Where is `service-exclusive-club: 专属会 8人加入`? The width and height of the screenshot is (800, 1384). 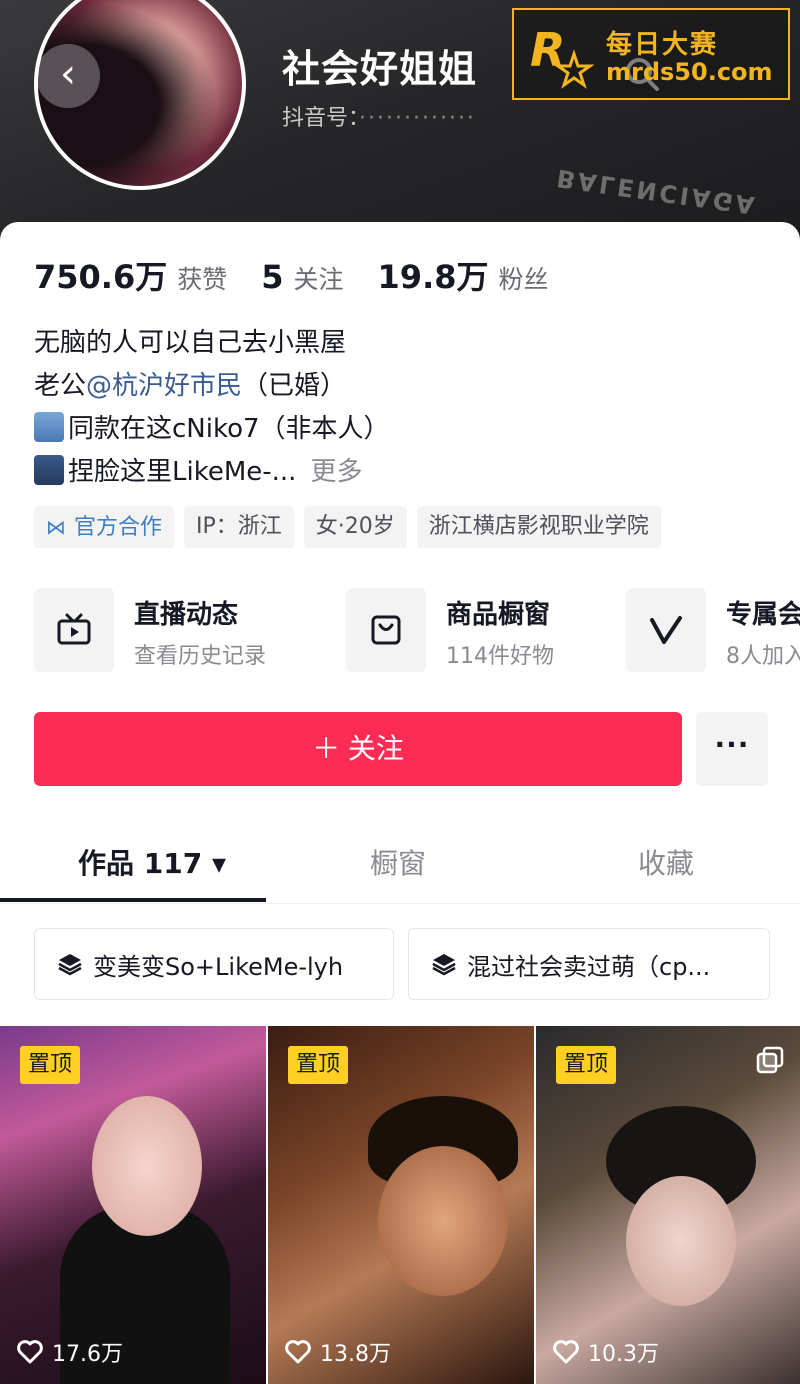 service-exclusive-club: 专属会 8人加入 is located at coordinates (713, 631).